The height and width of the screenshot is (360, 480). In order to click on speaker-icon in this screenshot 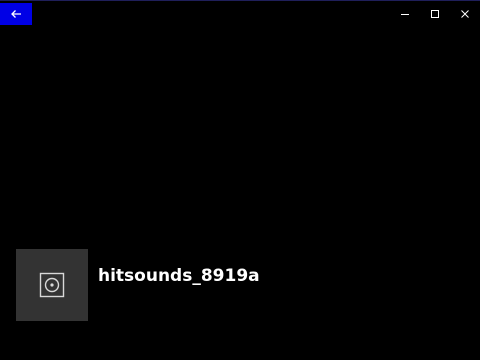, I will do `click(52, 285)`.